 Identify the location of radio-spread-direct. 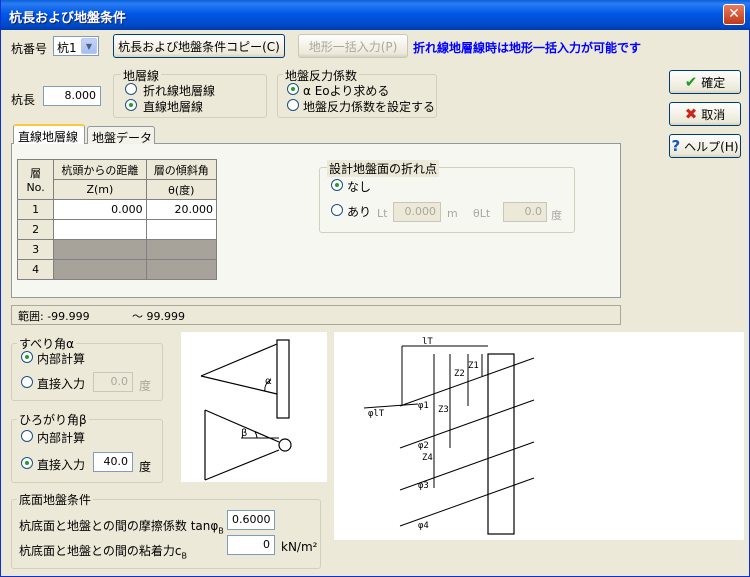
(27, 463).